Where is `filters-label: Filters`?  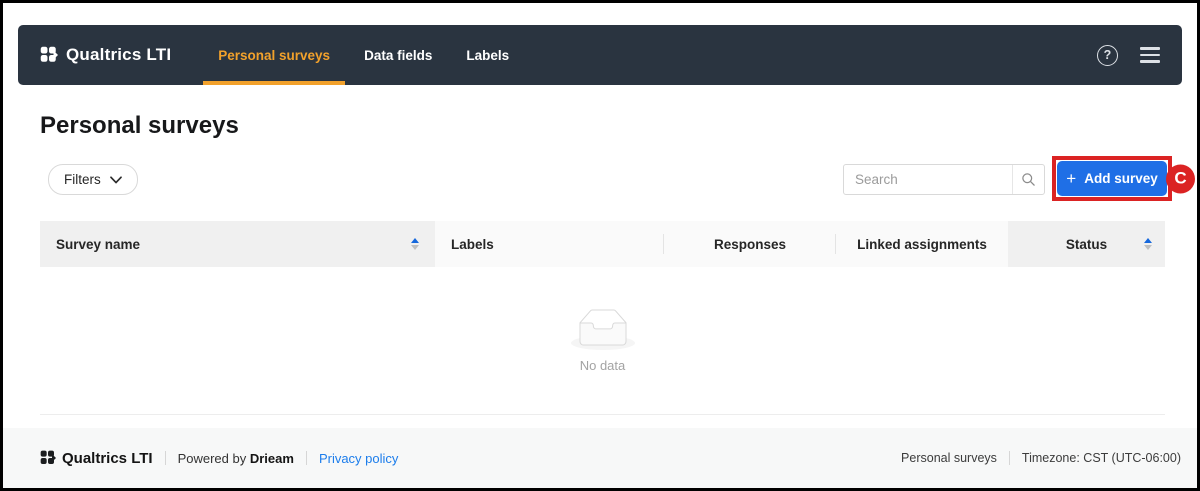 filters-label: Filters is located at coordinates (82, 179).